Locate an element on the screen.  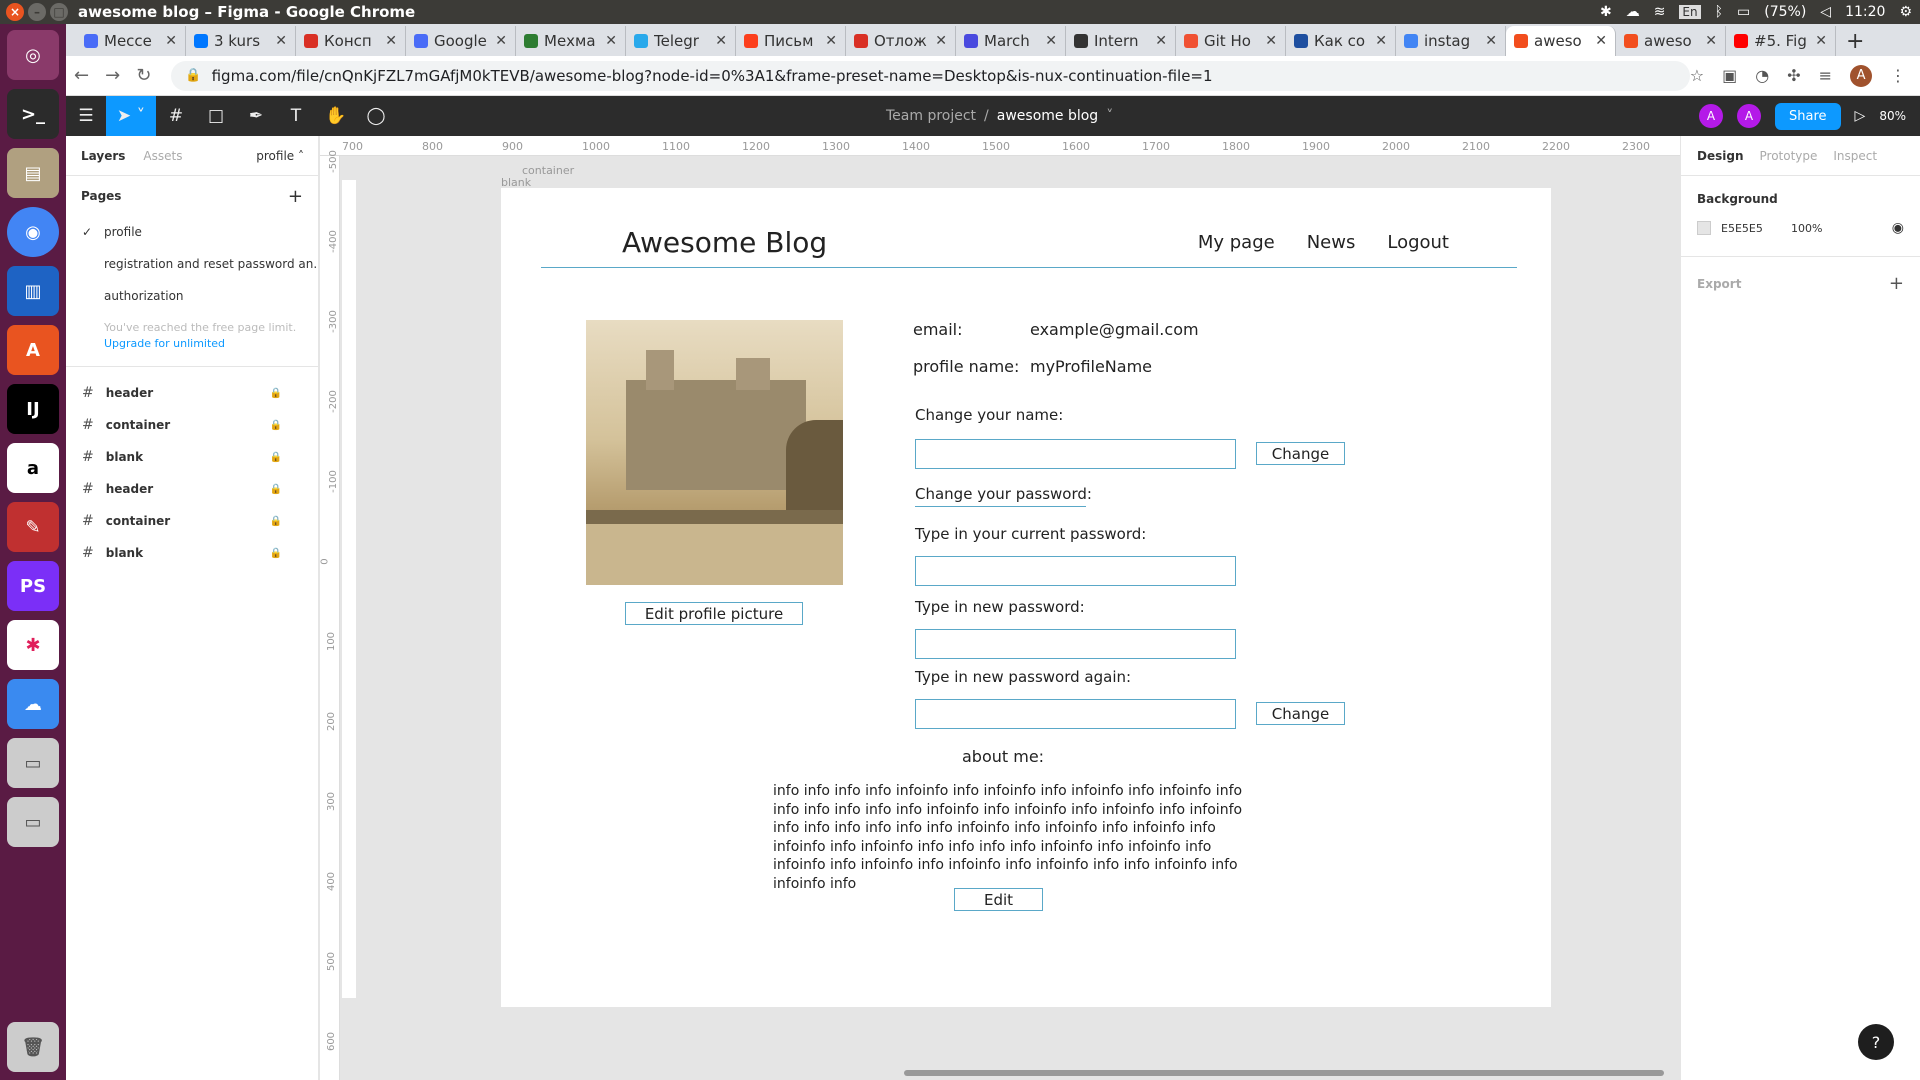
pen-tool-icon: ✒ is located at coordinates (256, 116).